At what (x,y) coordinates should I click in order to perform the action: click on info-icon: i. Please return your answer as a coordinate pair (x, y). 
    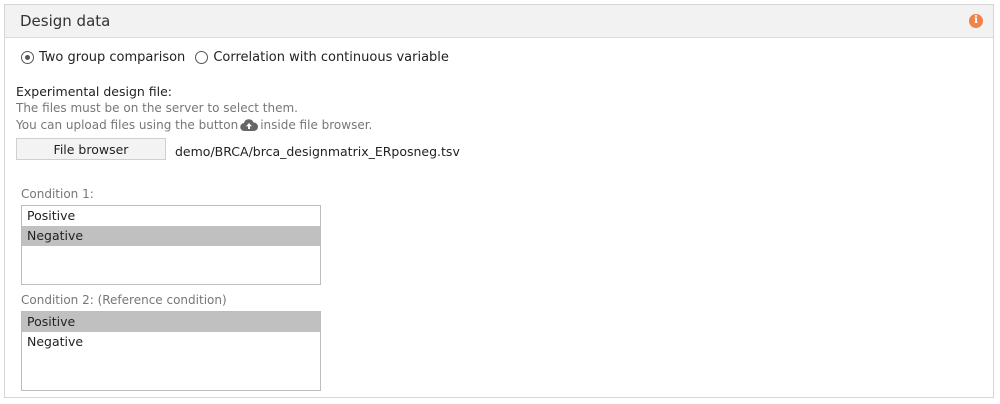
    Looking at the image, I should click on (976, 21).